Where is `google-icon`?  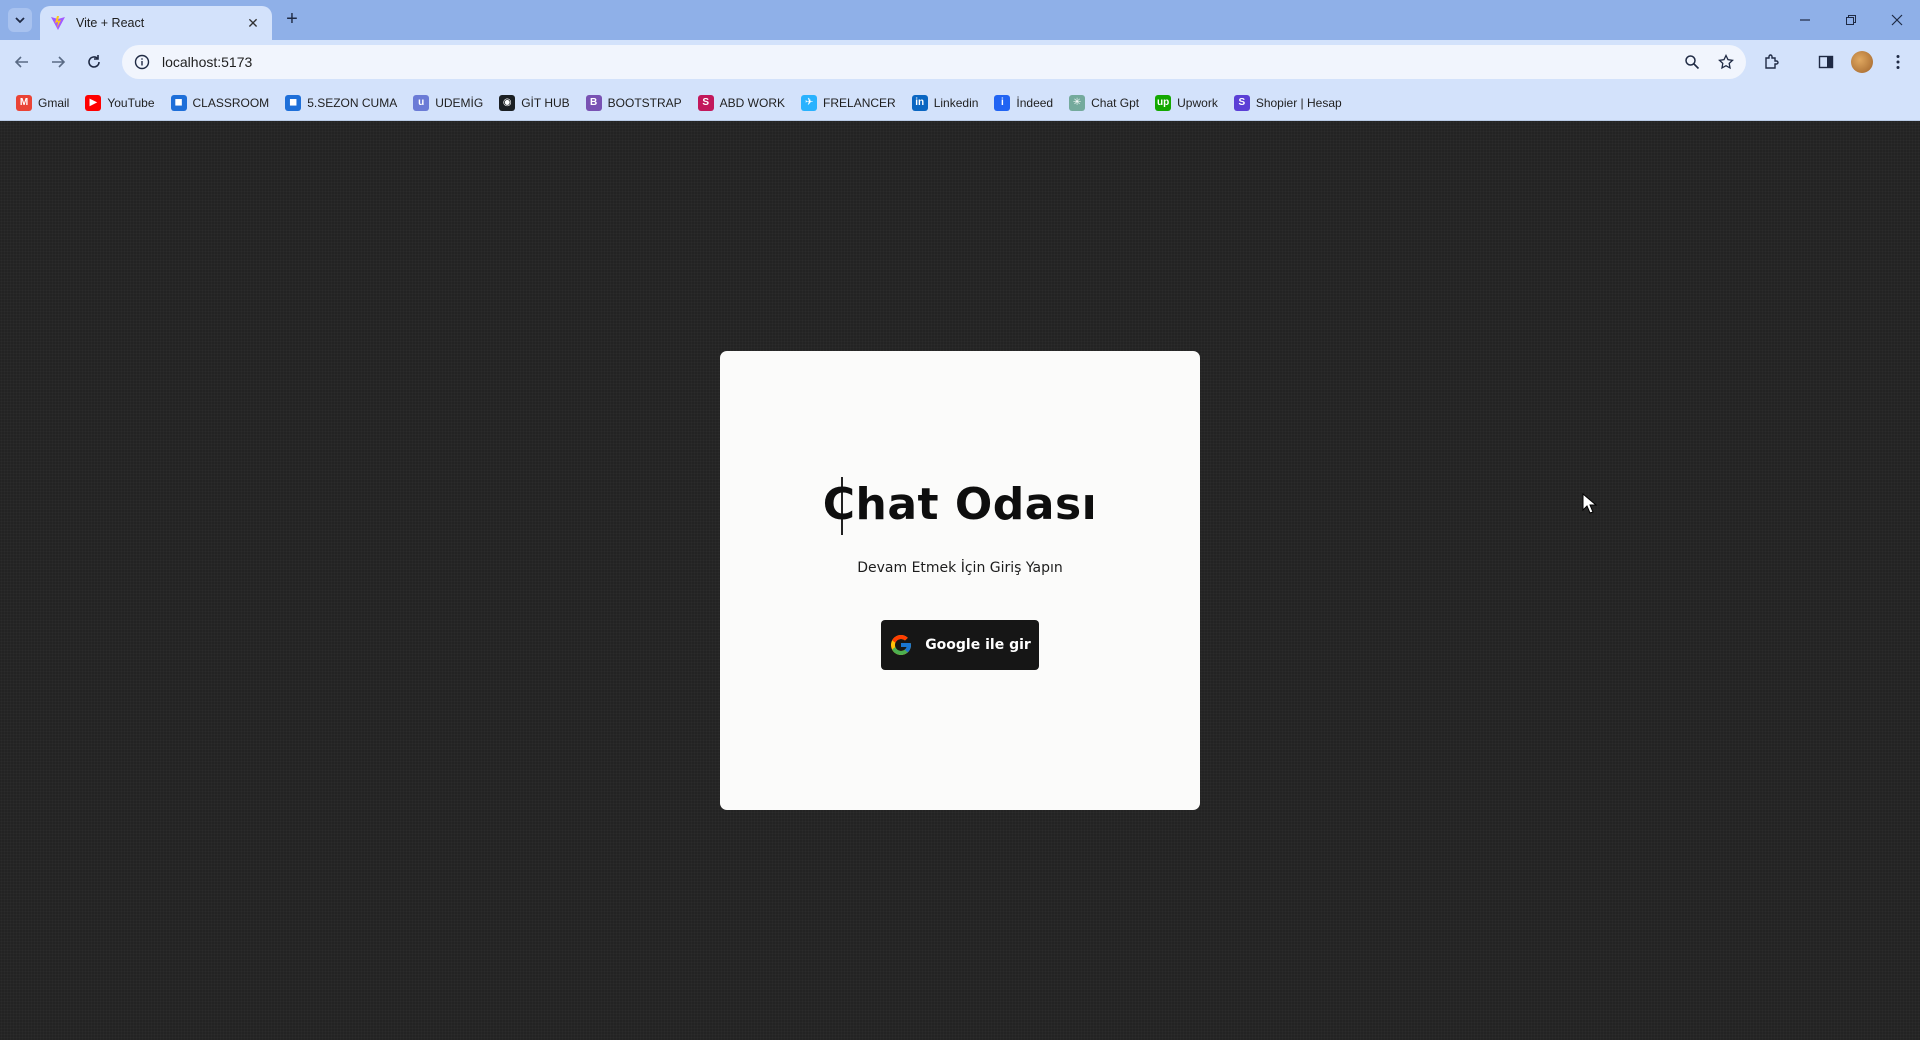
google-icon is located at coordinates (901, 645).